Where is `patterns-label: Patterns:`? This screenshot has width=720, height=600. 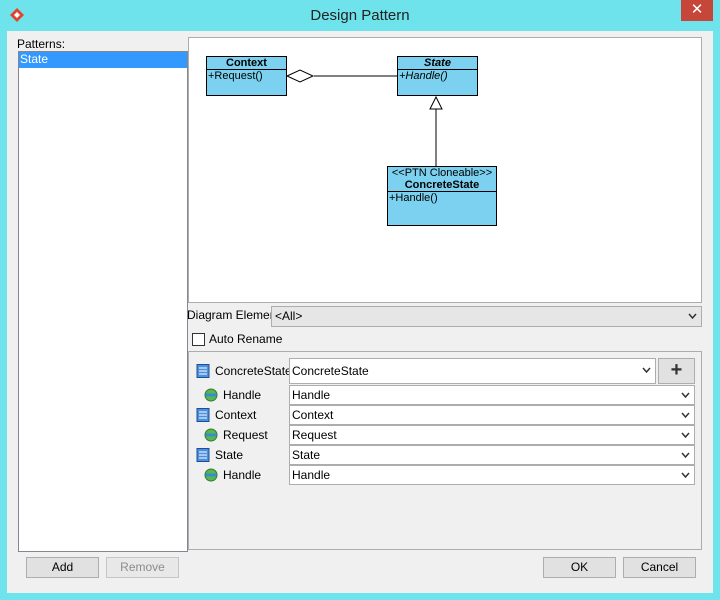 patterns-label: Patterns: is located at coordinates (41, 44).